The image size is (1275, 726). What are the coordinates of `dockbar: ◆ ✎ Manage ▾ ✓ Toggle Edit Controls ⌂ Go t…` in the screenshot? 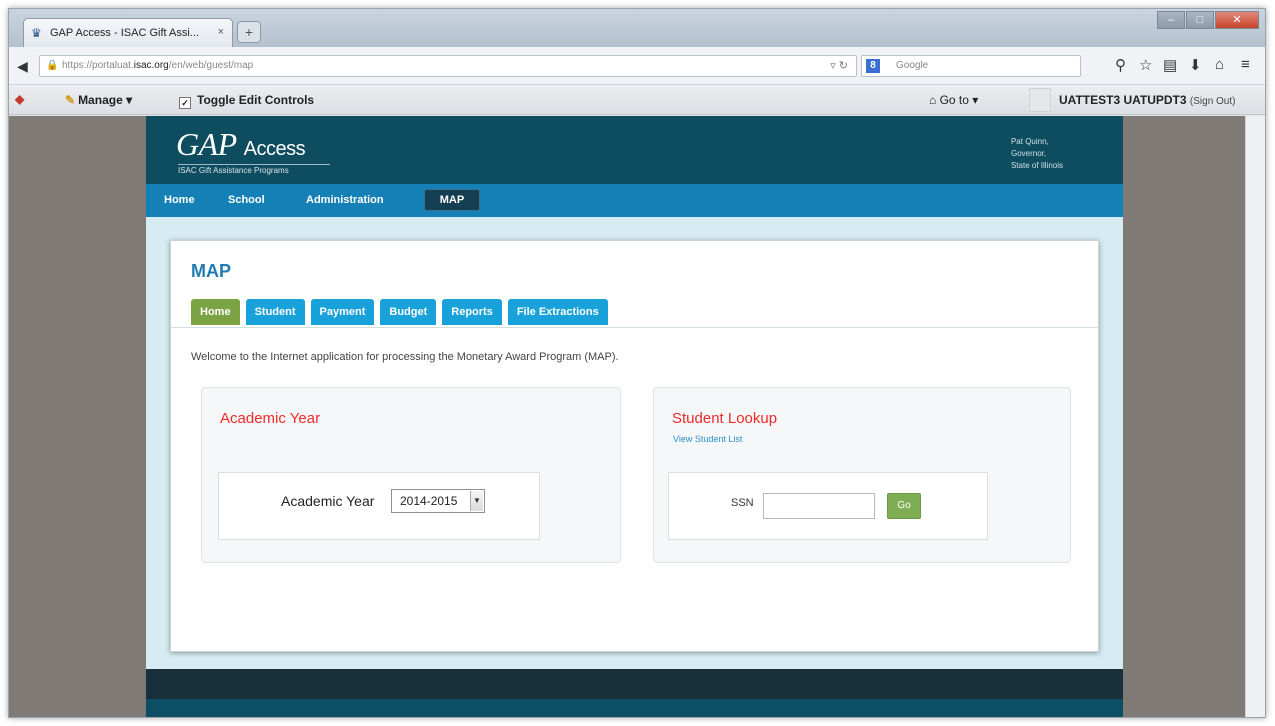 It's located at (637, 100).